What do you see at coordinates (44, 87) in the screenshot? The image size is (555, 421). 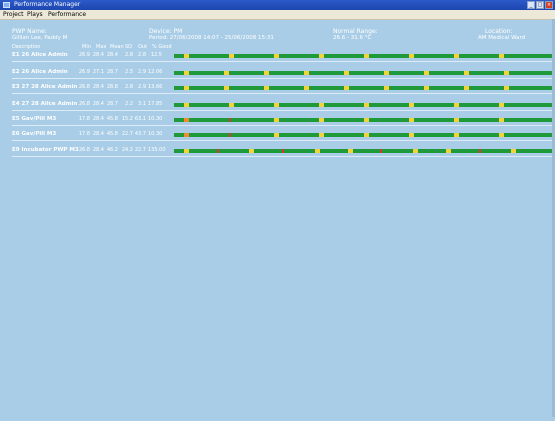 I see `row-name: E3 27 28 Alice Admin` at bounding box center [44, 87].